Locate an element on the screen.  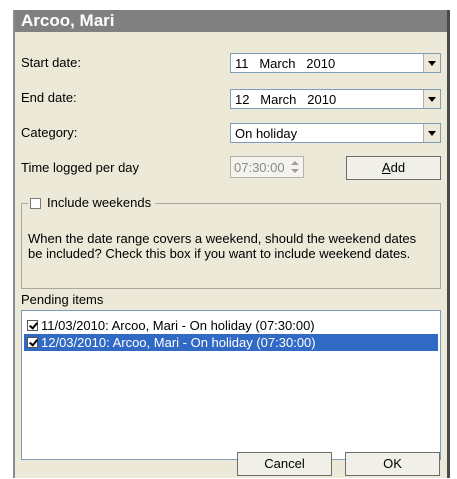
start-date-value: 11 March 2010 is located at coordinates (285, 63).